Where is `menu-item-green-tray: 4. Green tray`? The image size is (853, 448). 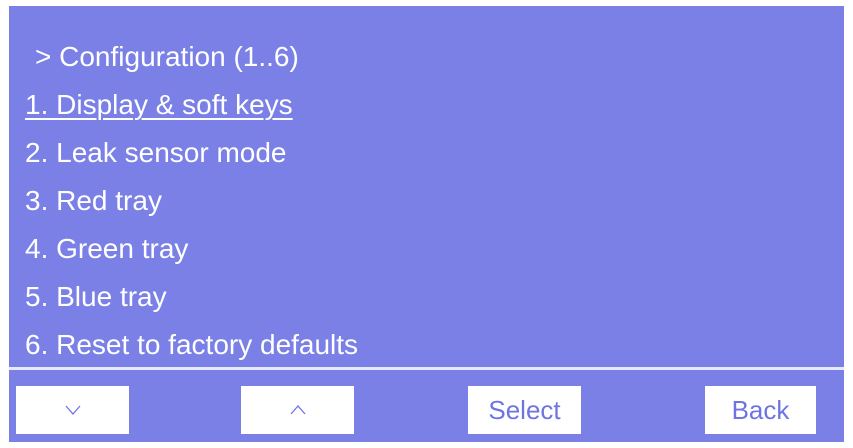
menu-item-green-tray: 4. Green tray is located at coordinates (191, 249).